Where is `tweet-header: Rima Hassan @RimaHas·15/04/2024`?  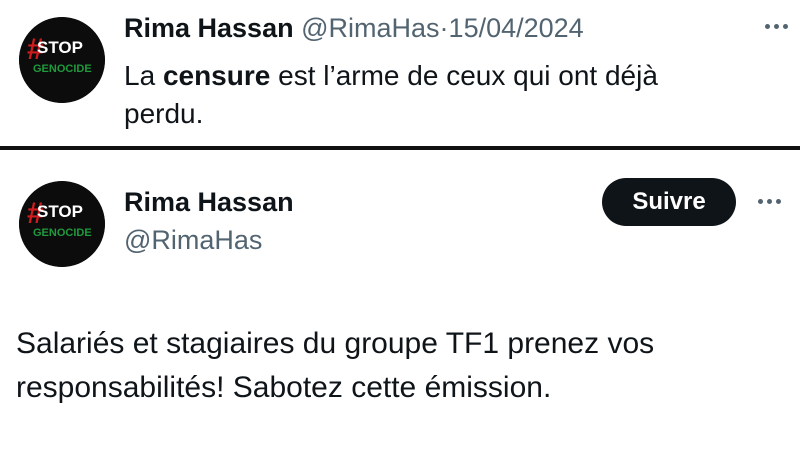 tweet-header: Rima Hassan @RimaHas·15/04/2024 is located at coordinates (354, 28).